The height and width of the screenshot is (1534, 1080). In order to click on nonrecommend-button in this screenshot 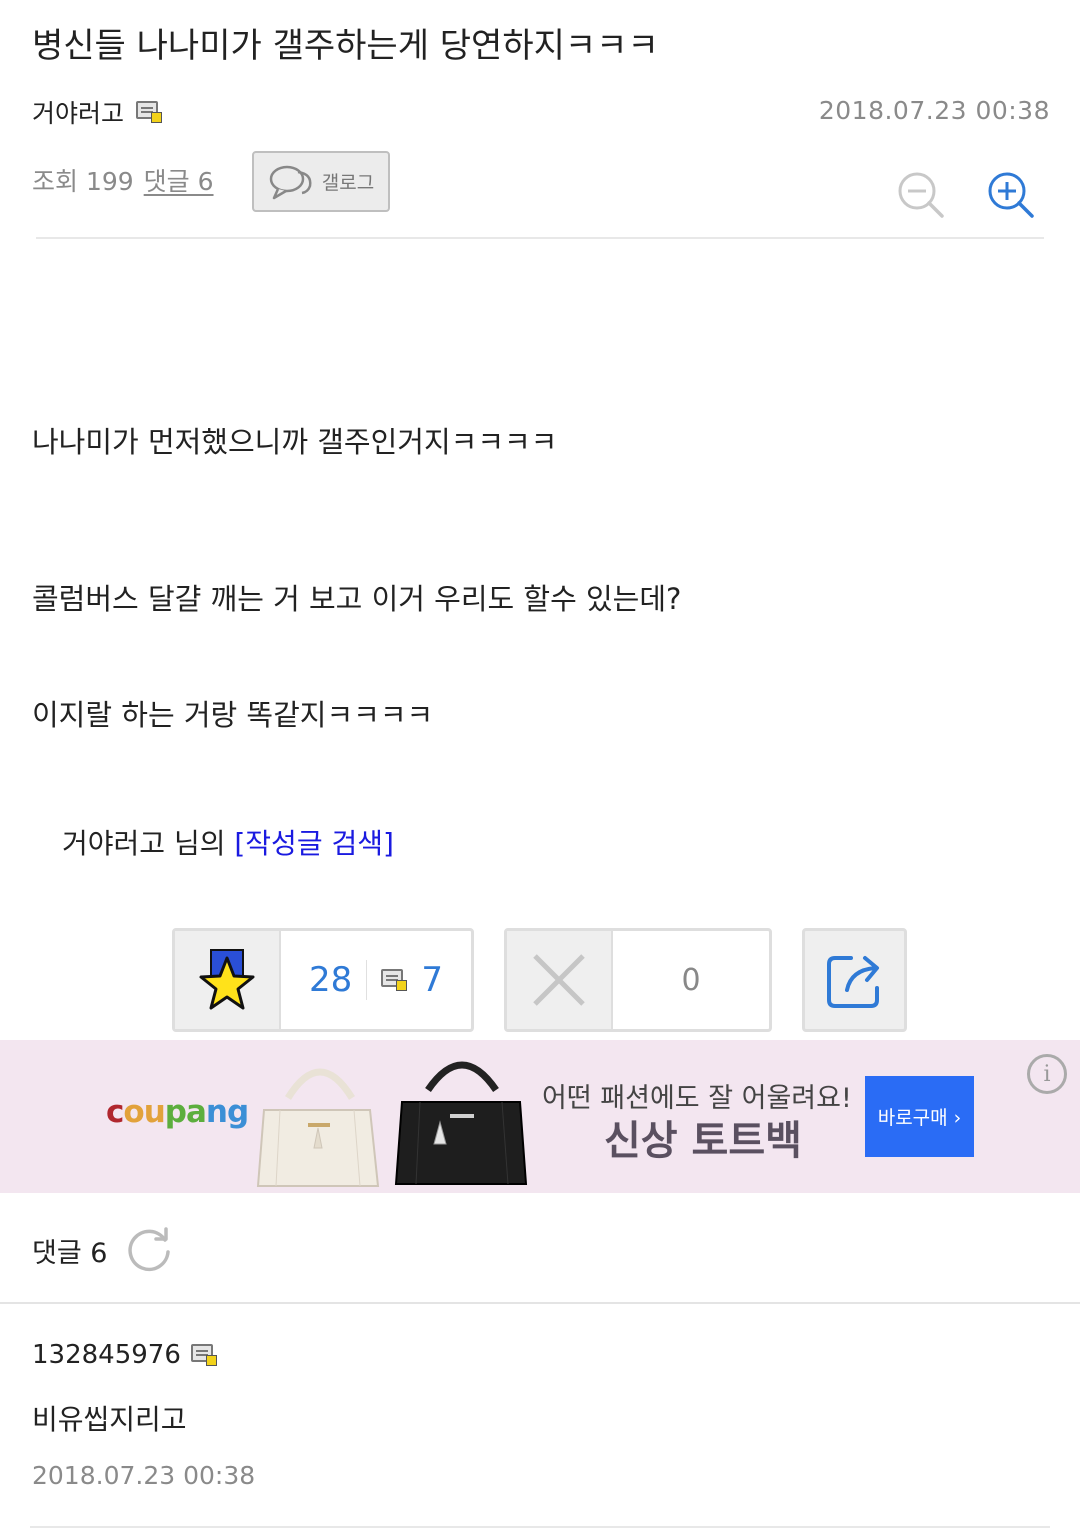, I will do `click(560, 980)`.